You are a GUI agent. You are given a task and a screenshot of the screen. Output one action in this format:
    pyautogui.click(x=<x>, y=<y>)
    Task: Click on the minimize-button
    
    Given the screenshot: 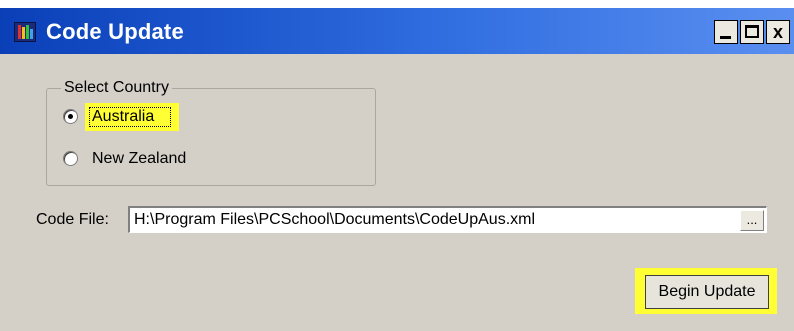 What is the action you would take?
    pyautogui.click(x=726, y=32)
    